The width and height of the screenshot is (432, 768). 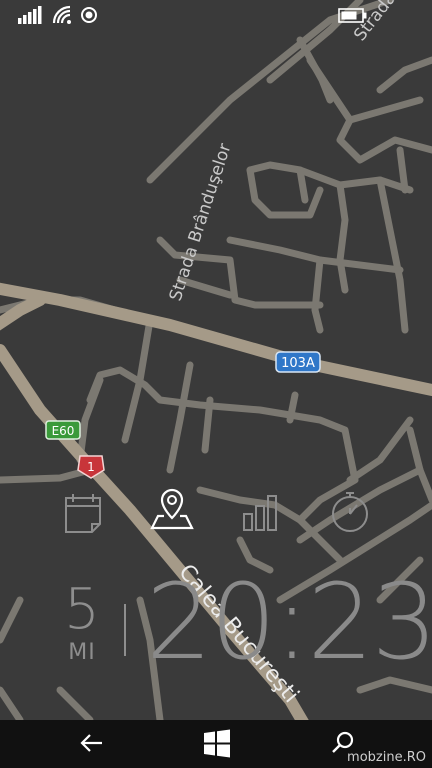 What do you see at coordinates (89, 15) in the screenshot?
I see `location-ring-icon` at bounding box center [89, 15].